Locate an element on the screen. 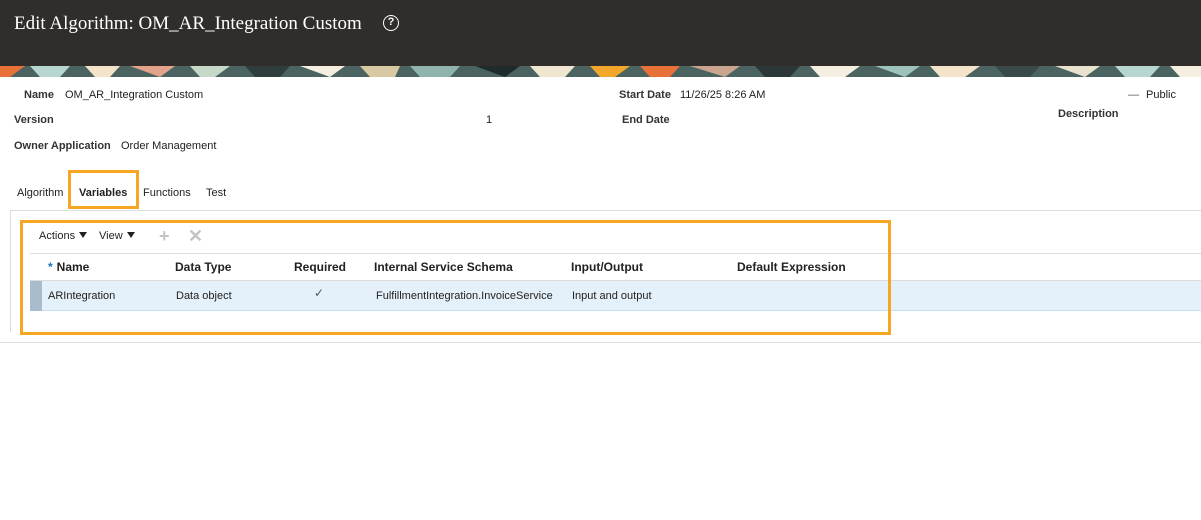  description-label: Description is located at coordinates (1088, 114).